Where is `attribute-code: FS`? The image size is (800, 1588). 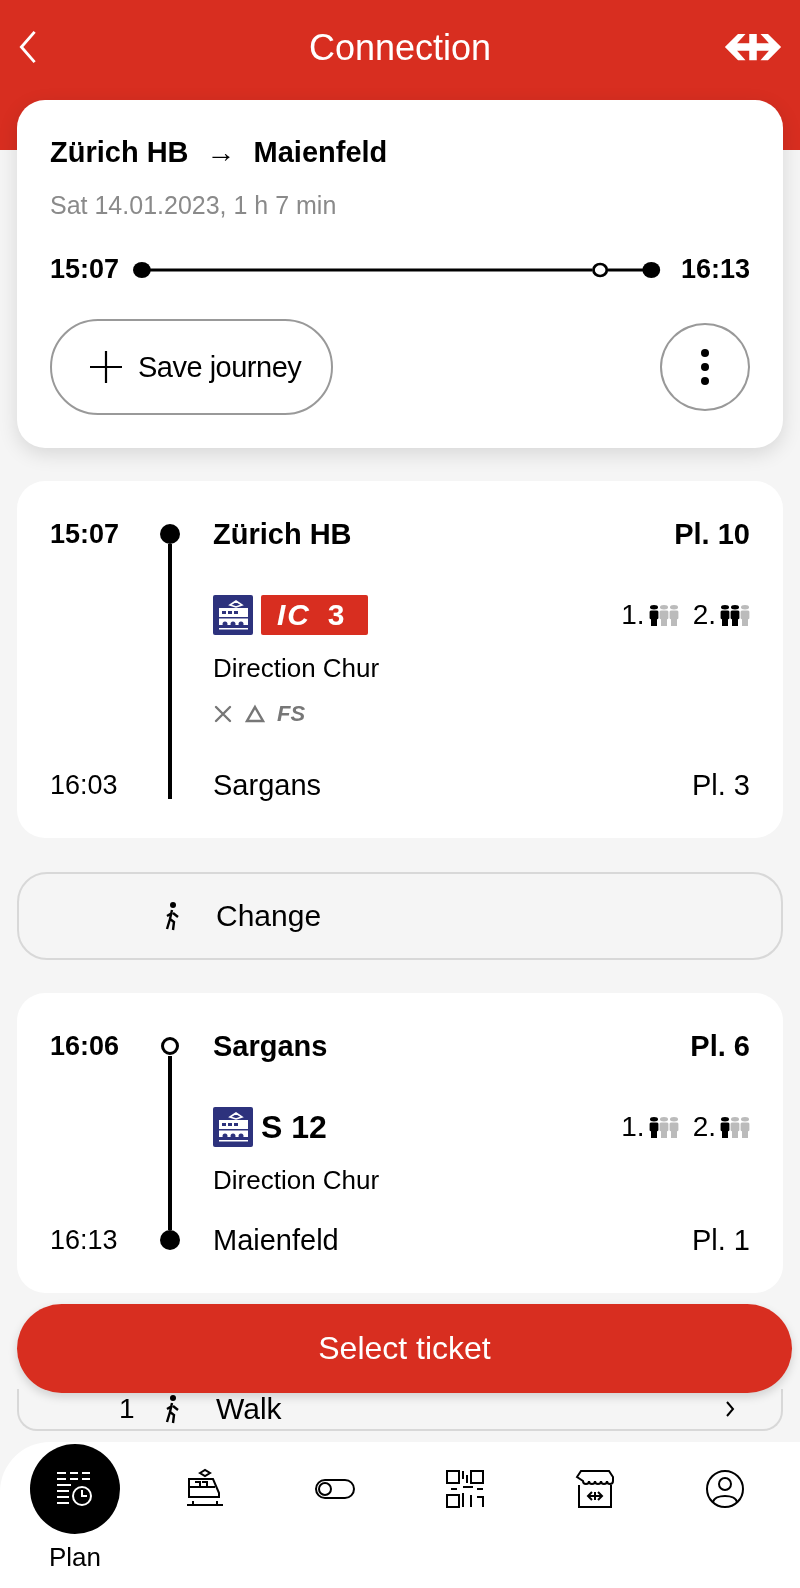 attribute-code: FS is located at coordinates (291, 714).